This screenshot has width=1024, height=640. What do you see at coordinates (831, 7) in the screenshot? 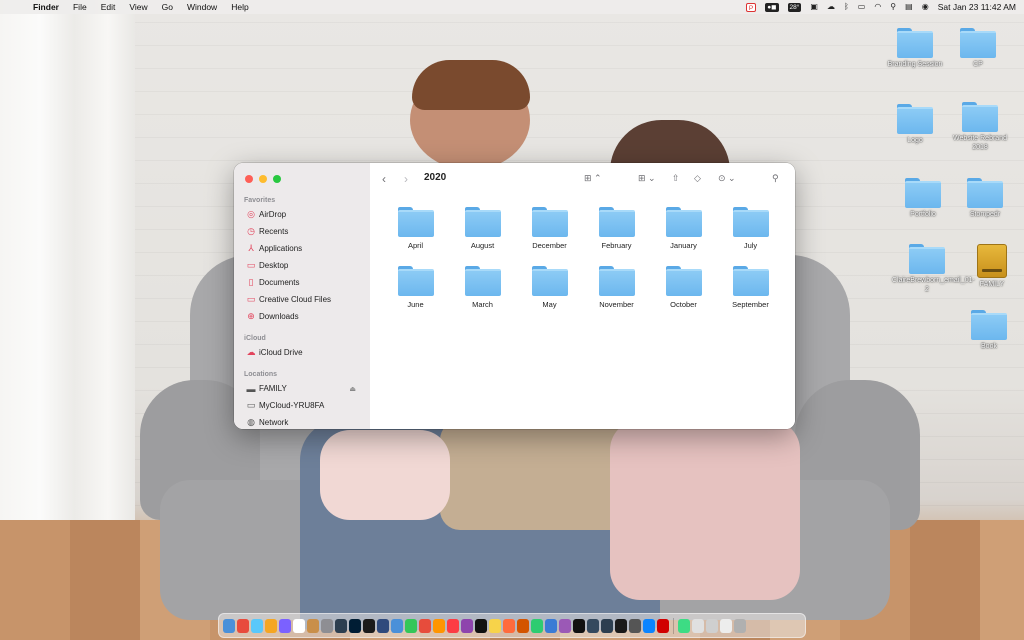
I see `creative-cloud-icon: ☁` at bounding box center [831, 7].